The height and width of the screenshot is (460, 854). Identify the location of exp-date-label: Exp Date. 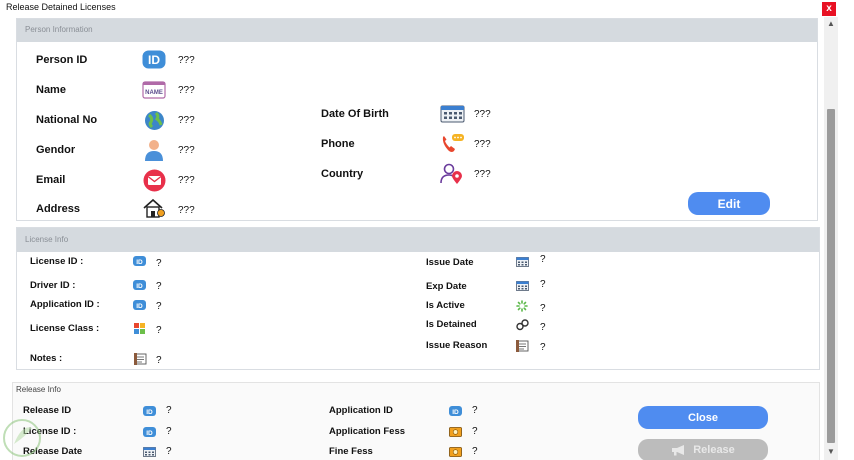
(446, 286).